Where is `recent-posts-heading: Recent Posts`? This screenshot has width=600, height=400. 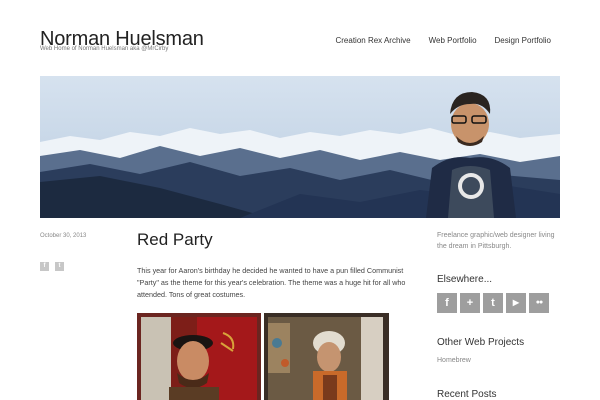
recent-posts-heading: Recent Posts is located at coordinates (467, 394).